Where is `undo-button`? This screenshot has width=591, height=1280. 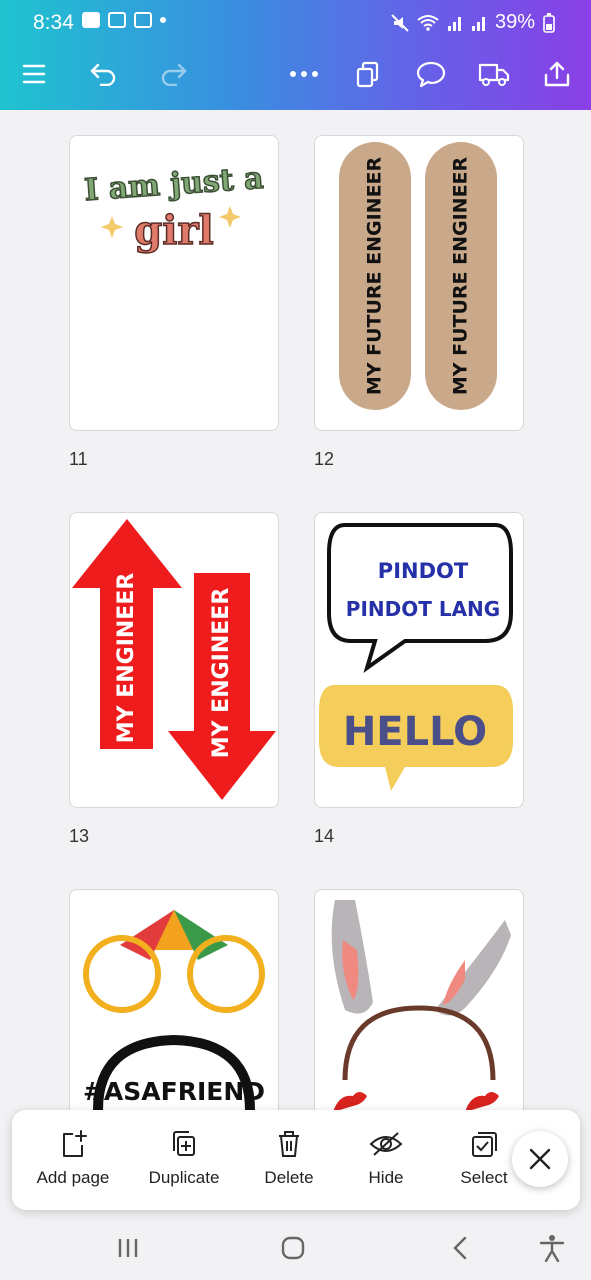
undo-button is located at coordinates (104, 74).